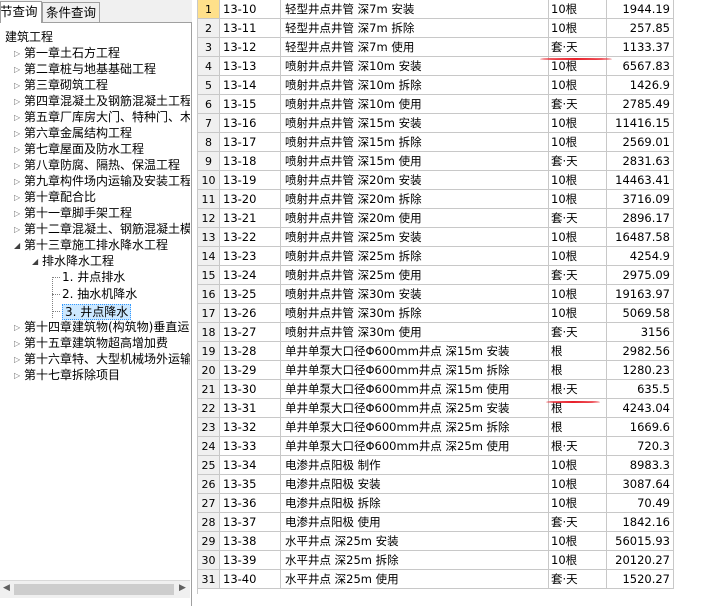  I want to click on table-row: 2 13-11 轻型井点井管 深7m 拆除 10根 257.85, so click(436, 28).